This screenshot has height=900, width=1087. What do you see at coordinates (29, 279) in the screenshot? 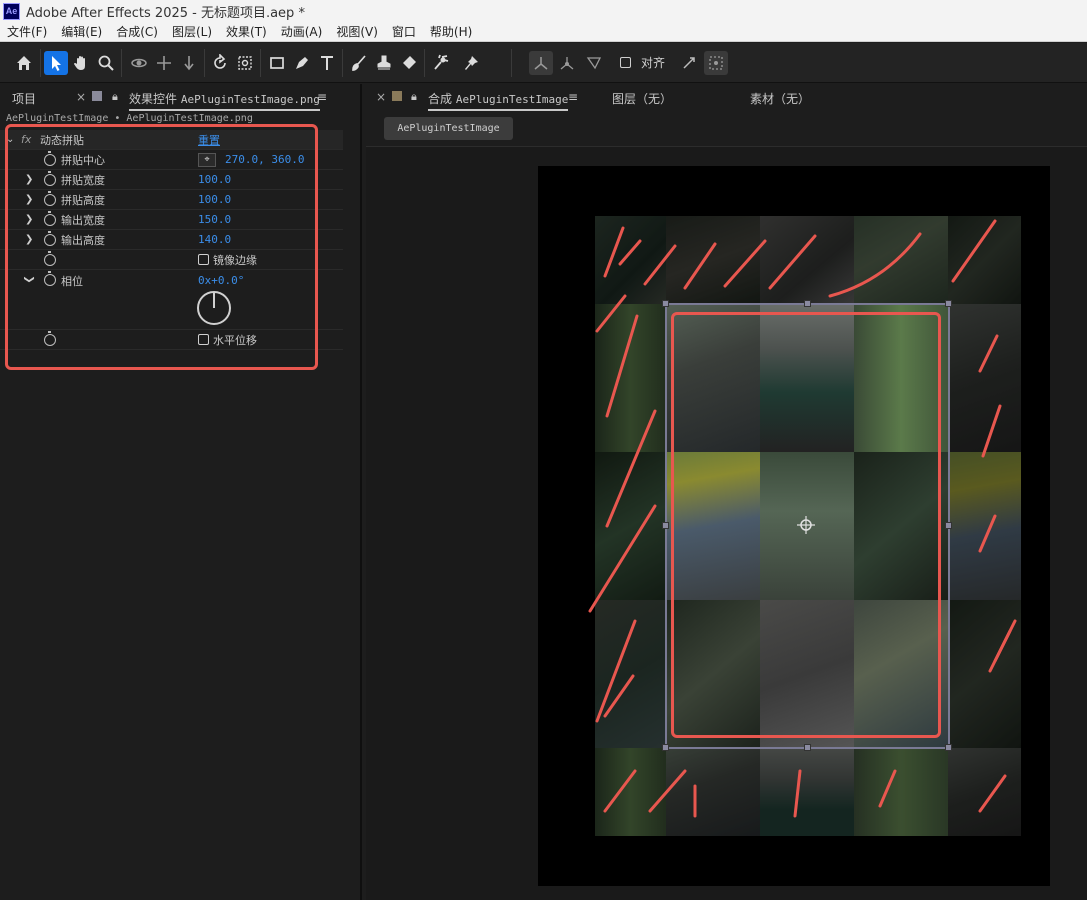
I see `chevron-down-icon: ❯` at bounding box center [29, 279].